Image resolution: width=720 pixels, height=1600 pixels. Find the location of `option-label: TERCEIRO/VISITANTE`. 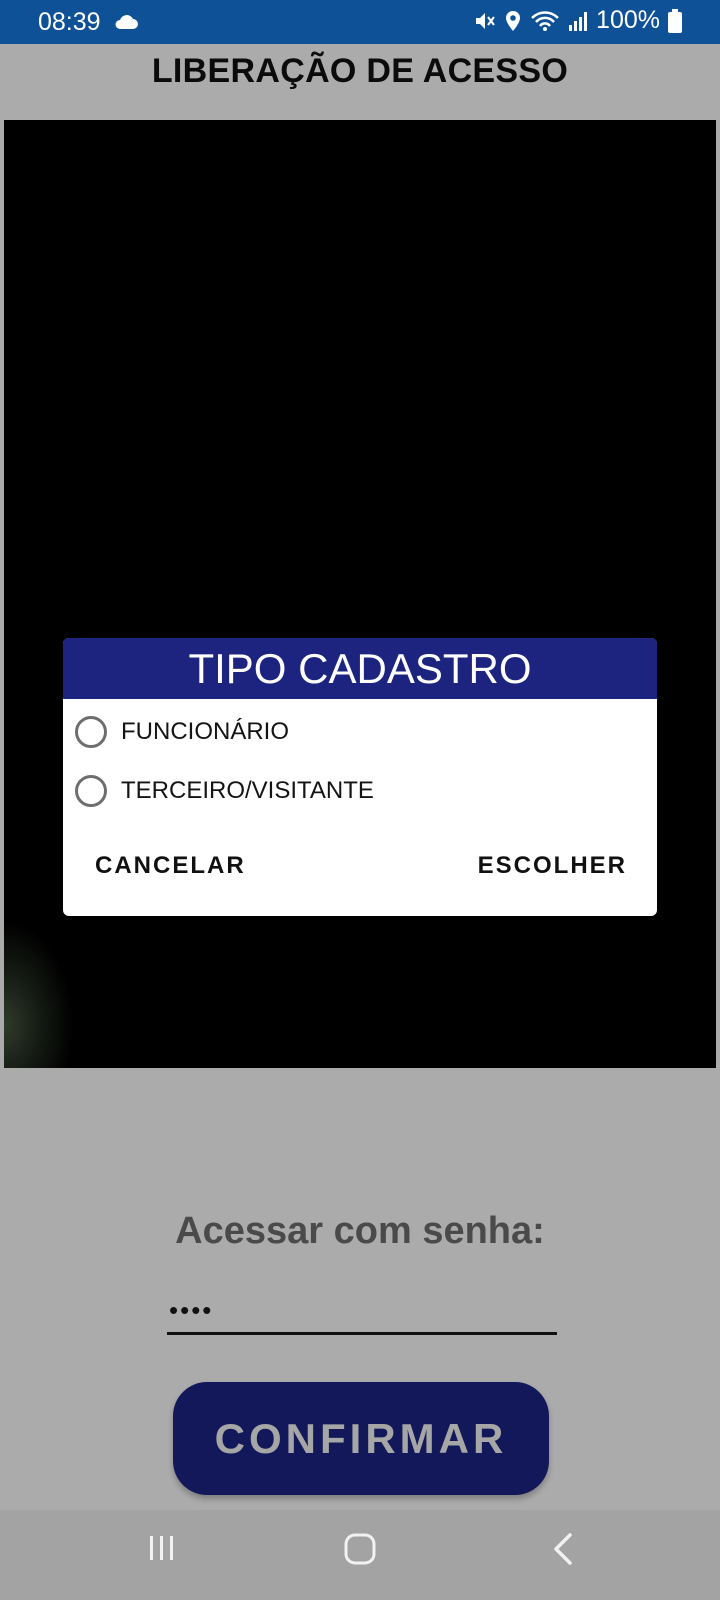

option-label: TERCEIRO/VISITANTE is located at coordinates (247, 790).